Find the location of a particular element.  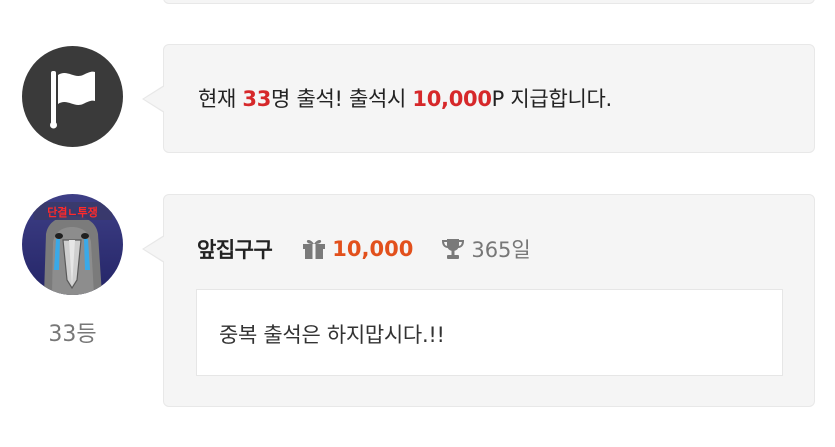

notice-middle: 명 출석! 출석시 is located at coordinates (342, 99).